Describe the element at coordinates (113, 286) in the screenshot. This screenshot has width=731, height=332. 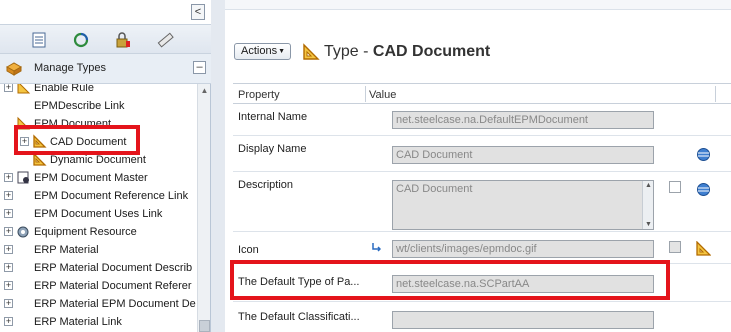
I see `tree-item-label: ERP Material Document Referer` at that location.